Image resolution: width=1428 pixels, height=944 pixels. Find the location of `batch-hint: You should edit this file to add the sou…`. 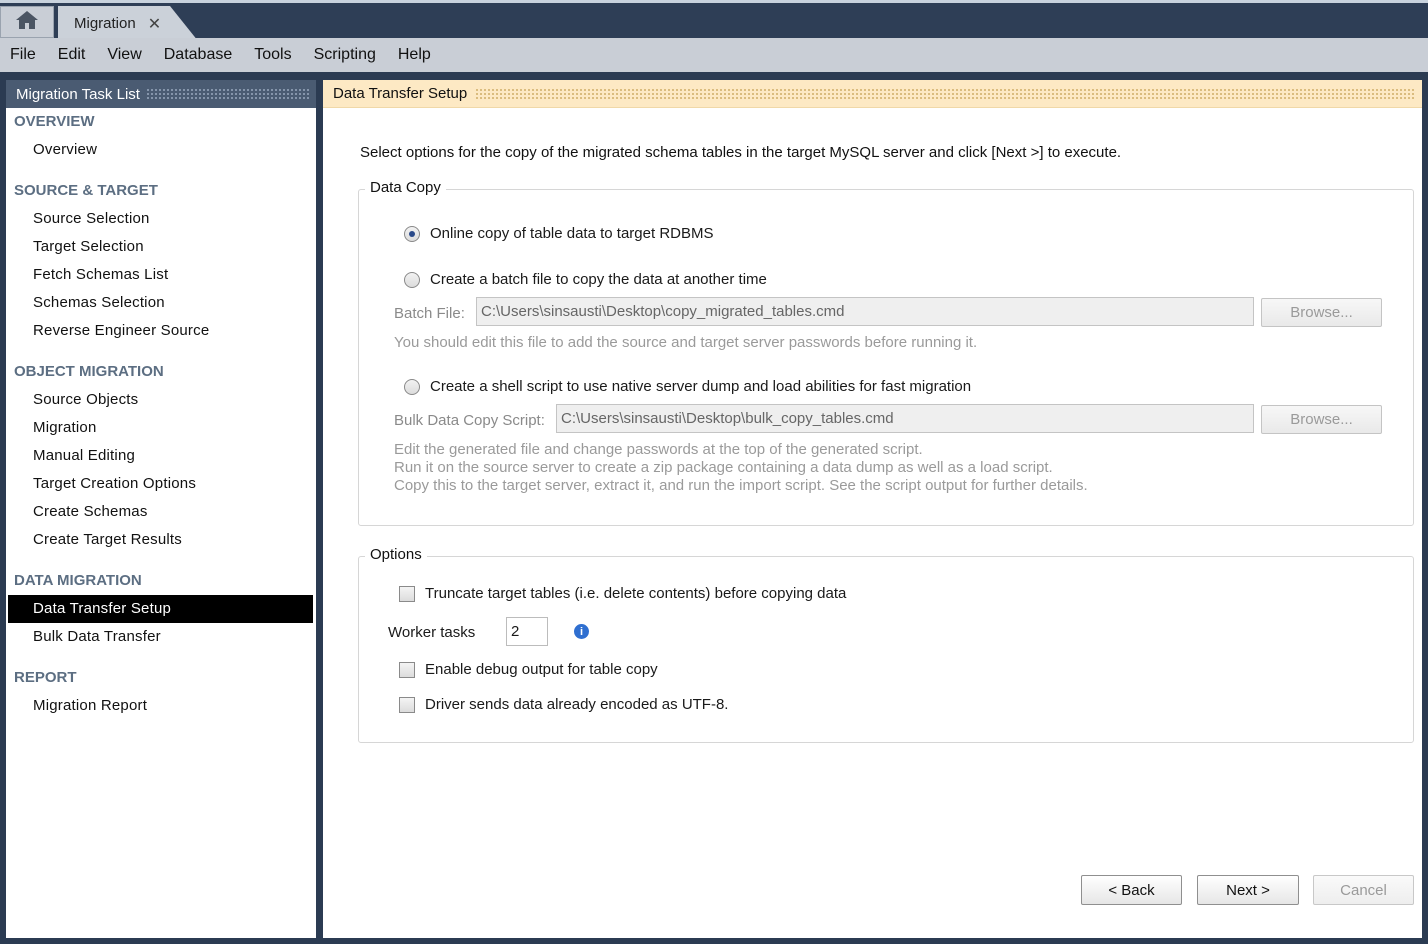

batch-hint: You should edit this file to add the sou… is located at coordinates (686, 342).